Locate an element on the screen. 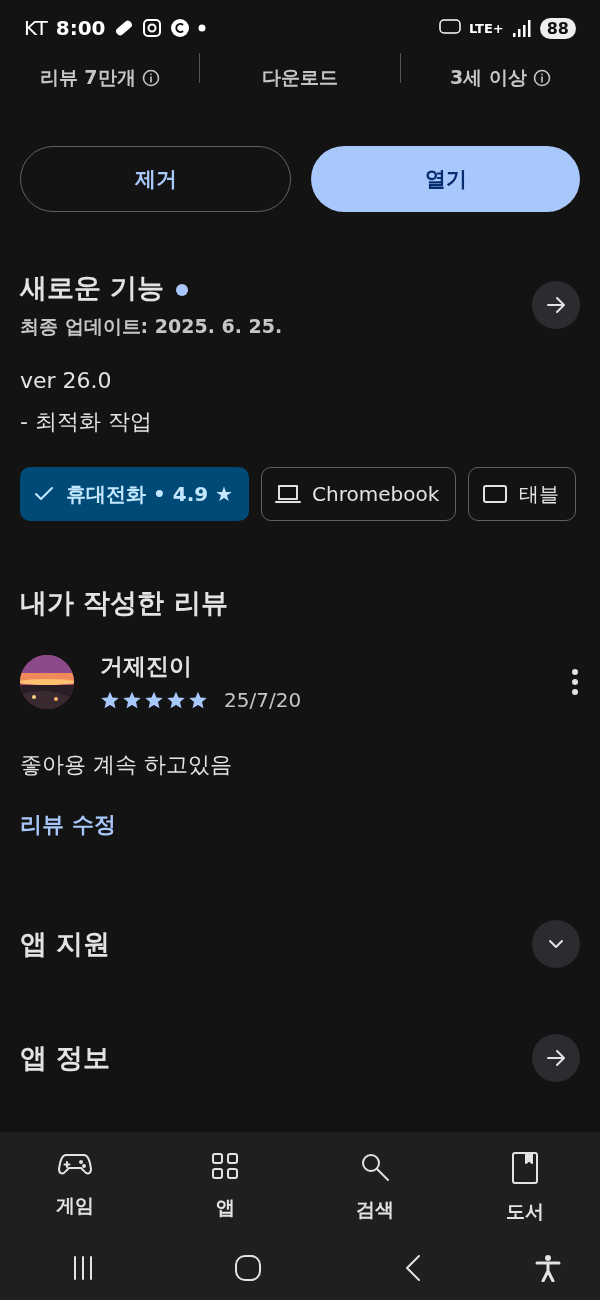  update-date: 최종 업데이트: 2025. 6. 25. is located at coordinates (152, 326).